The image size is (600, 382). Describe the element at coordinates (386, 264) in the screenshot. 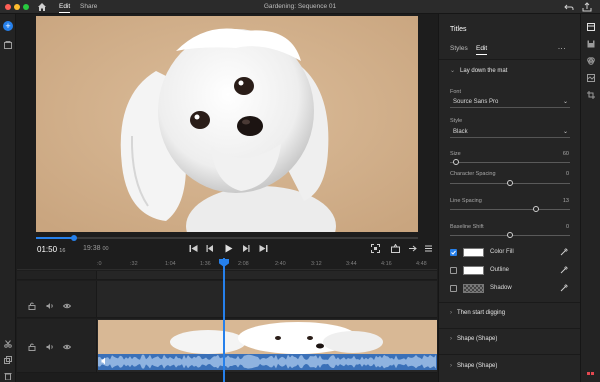

I see `ruler-tick: 4:16` at that location.